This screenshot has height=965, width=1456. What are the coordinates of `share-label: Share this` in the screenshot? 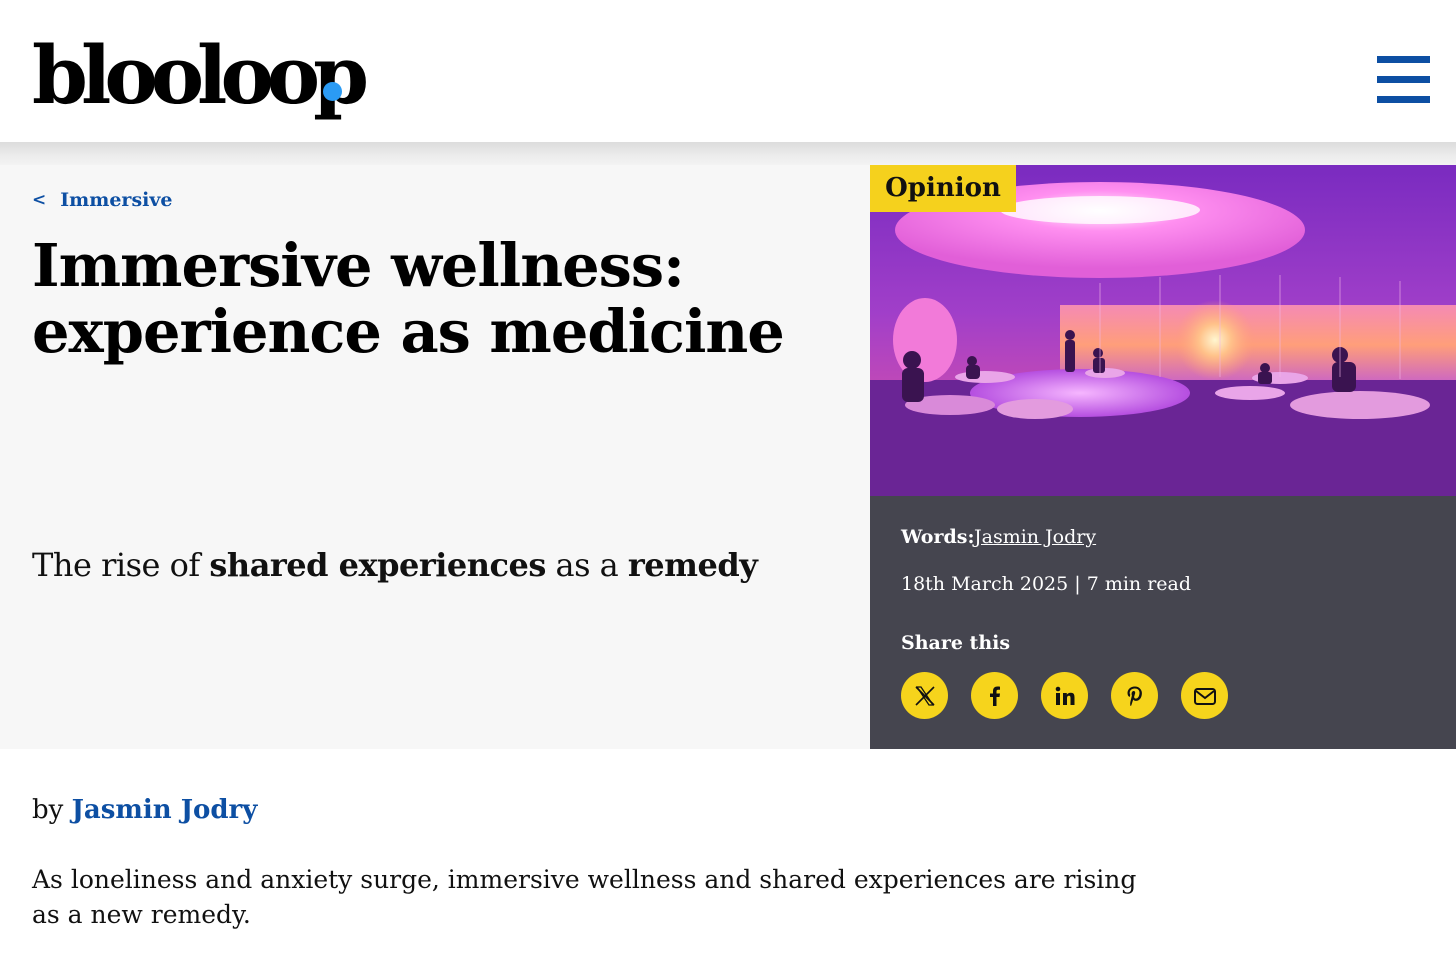 It's located at (956, 643).